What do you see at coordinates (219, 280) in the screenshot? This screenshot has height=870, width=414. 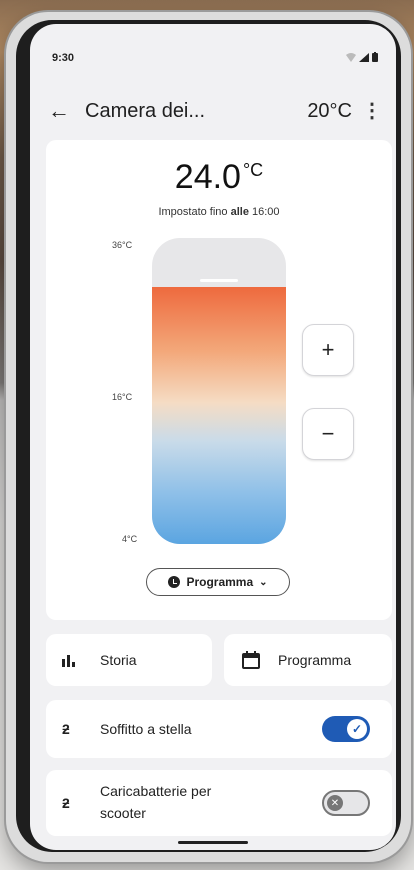 I see `slider-handle` at bounding box center [219, 280].